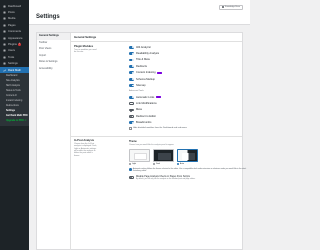 The width and height of the screenshot is (320, 250). I want to click on module-toggle-label: Content Indexing, so click(146, 73).